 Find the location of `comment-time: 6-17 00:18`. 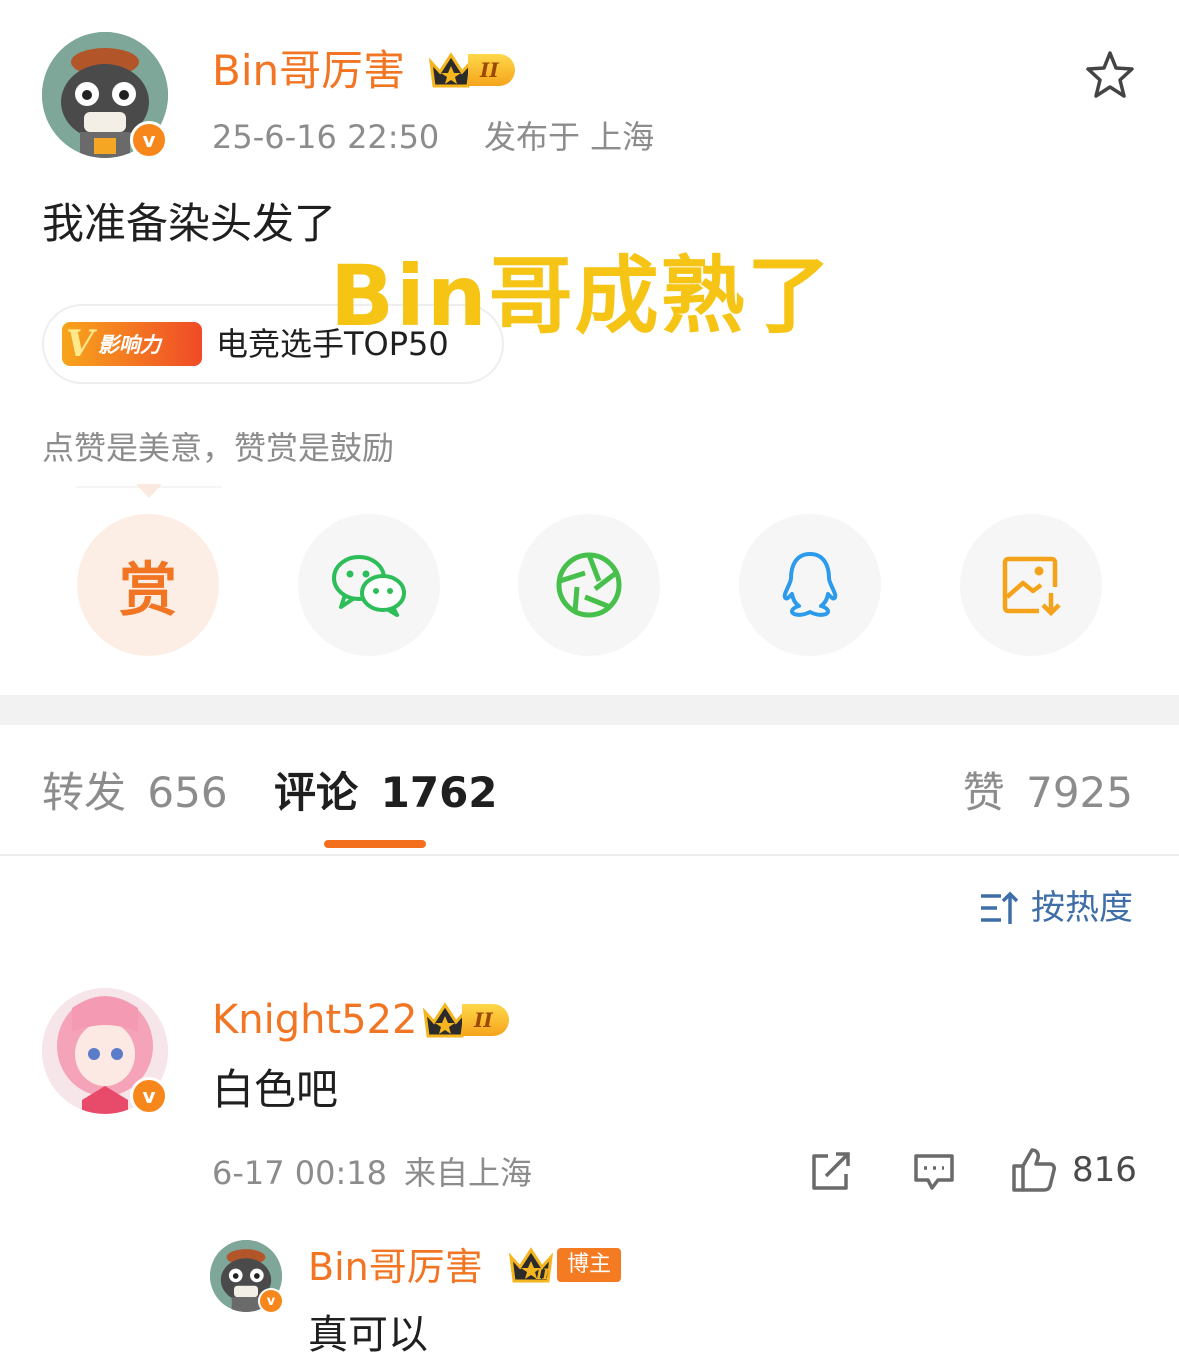

comment-time: 6-17 00:18 is located at coordinates (300, 1173).